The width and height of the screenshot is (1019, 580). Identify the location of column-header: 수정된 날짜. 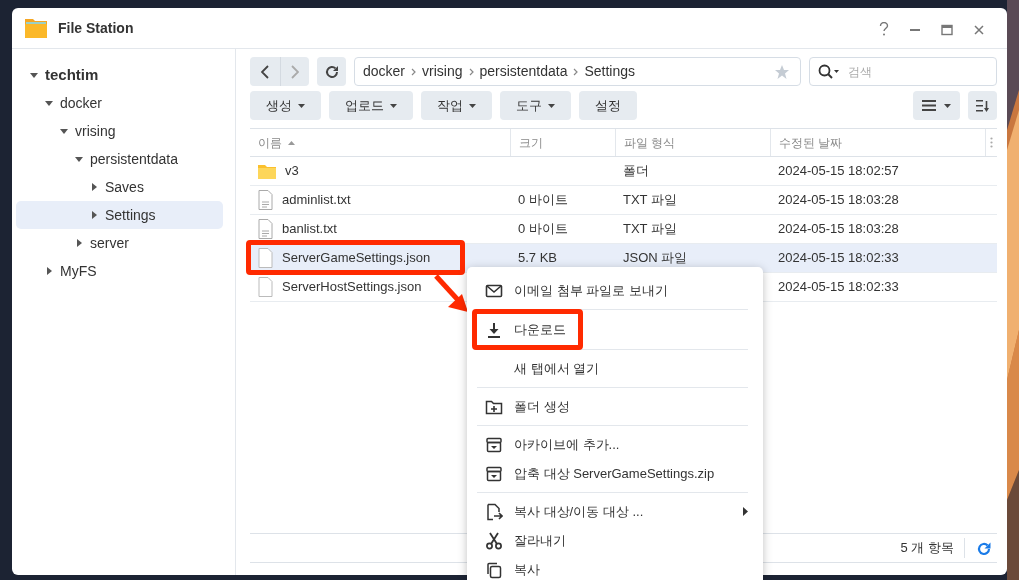
(877, 142).